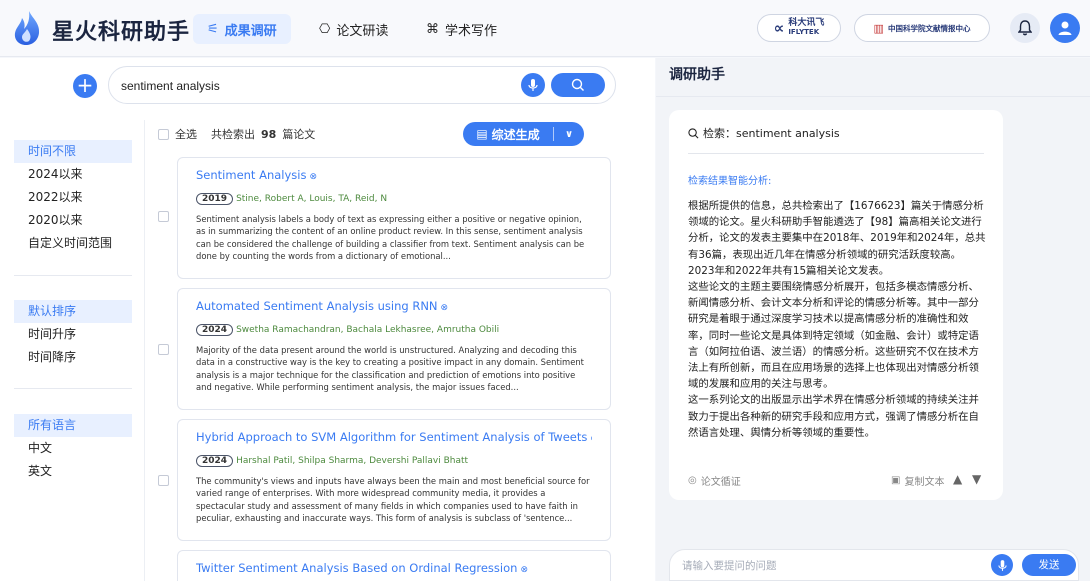 The width and height of the screenshot is (1090, 581). I want to click on question-input, so click(832, 566).